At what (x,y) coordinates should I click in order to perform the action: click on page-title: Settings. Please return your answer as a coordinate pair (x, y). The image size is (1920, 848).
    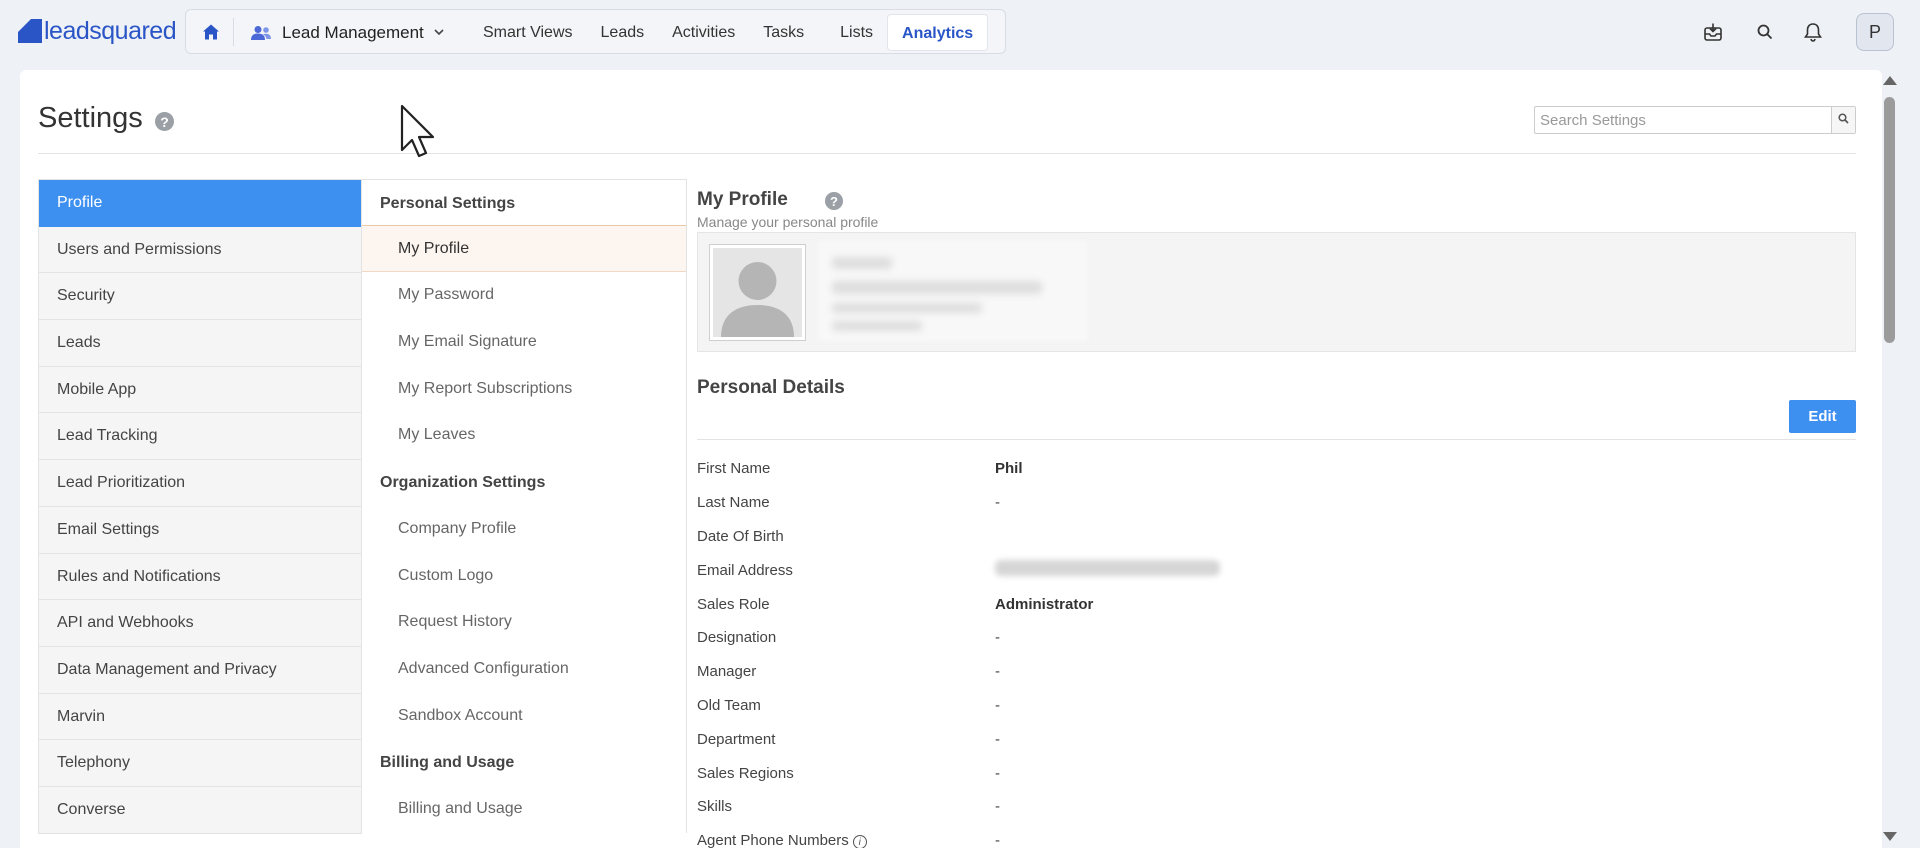
    Looking at the image, I should click on (90, 118).